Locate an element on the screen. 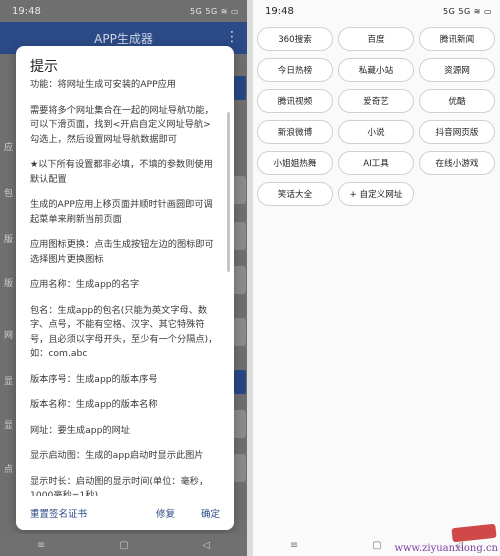  nav-chip: 私藏小站 is located at coordinates (376, 70).